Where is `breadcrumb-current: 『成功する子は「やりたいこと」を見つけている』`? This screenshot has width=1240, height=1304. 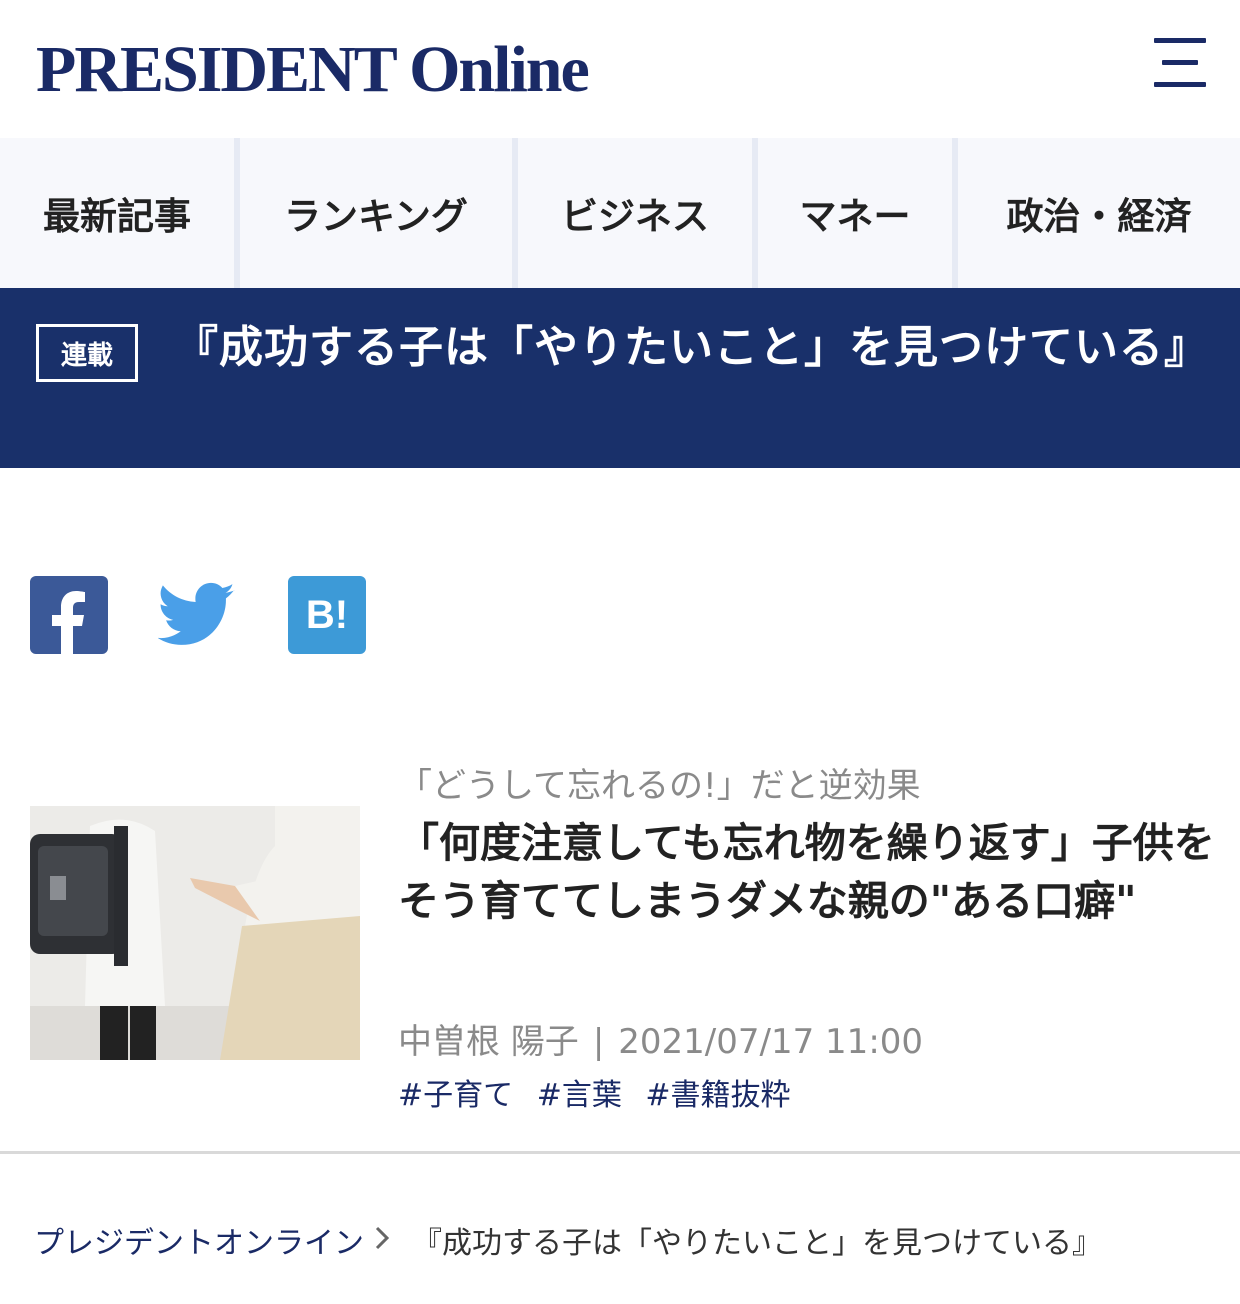
breadcrumb-current: 『成功する子は「やりたいこと」を見つけている』 is located at coordinates (757, 1243).